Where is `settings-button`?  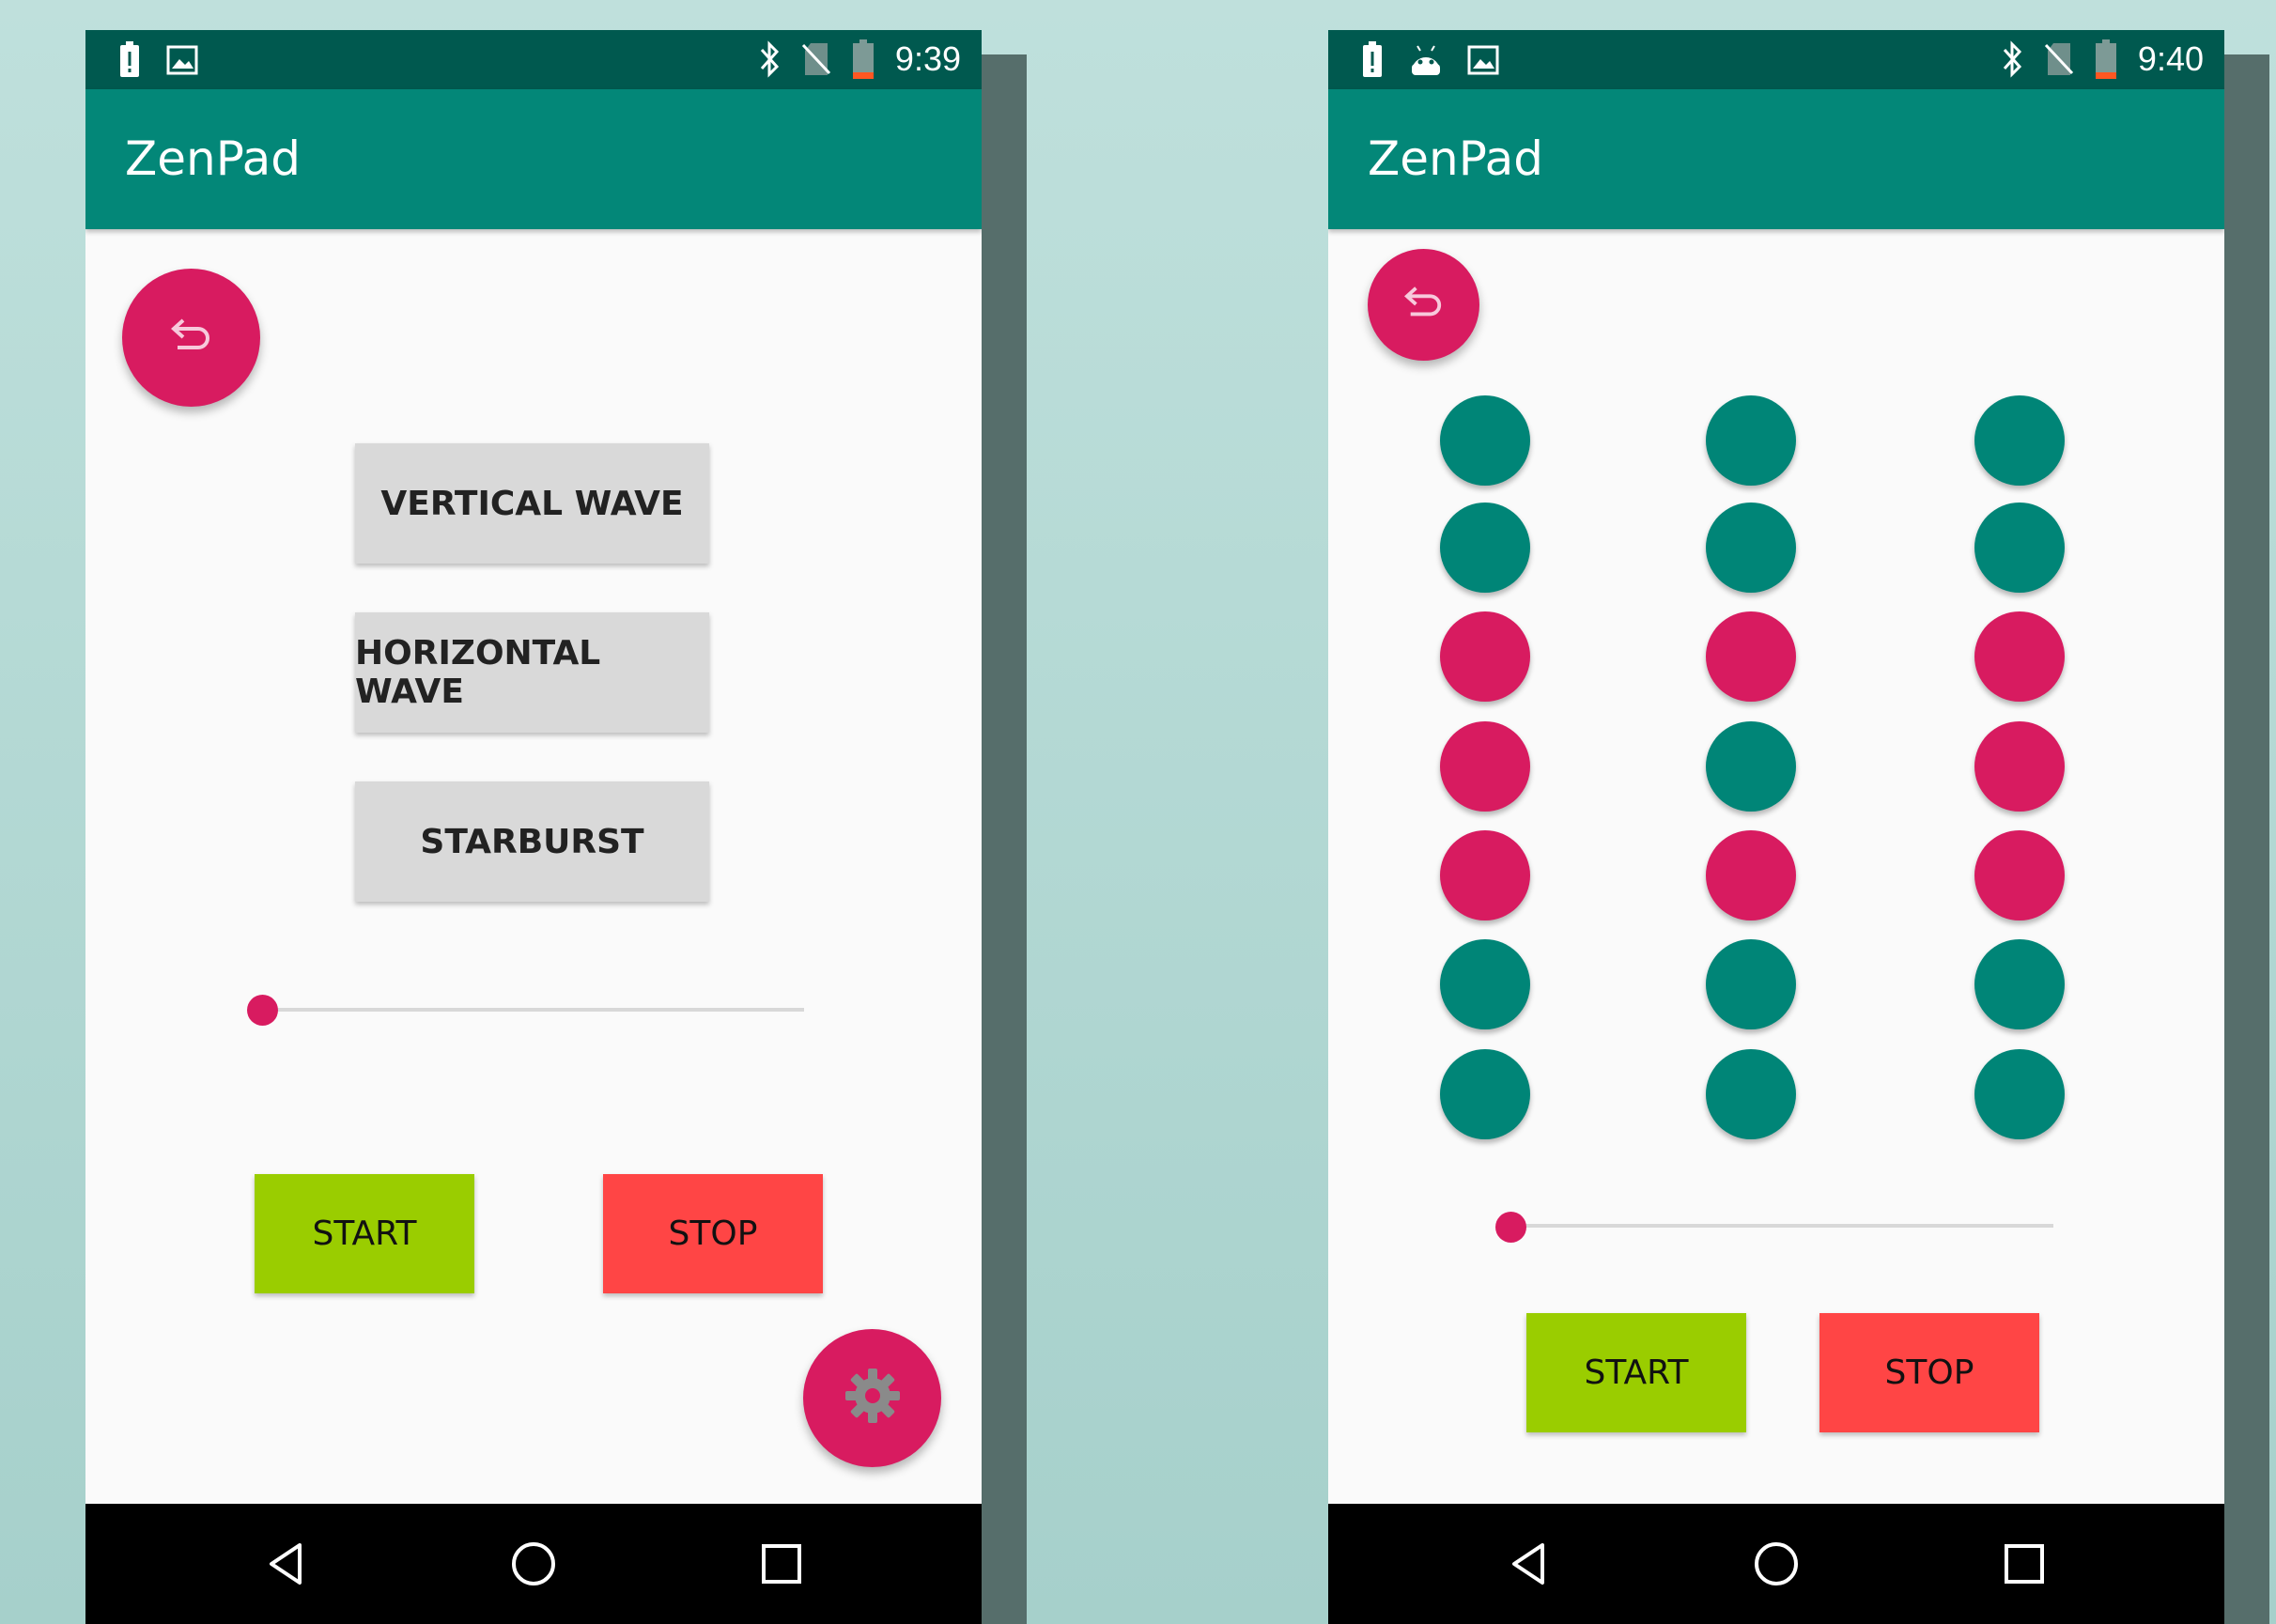
settings-button is located at coordinates (872, 1398).